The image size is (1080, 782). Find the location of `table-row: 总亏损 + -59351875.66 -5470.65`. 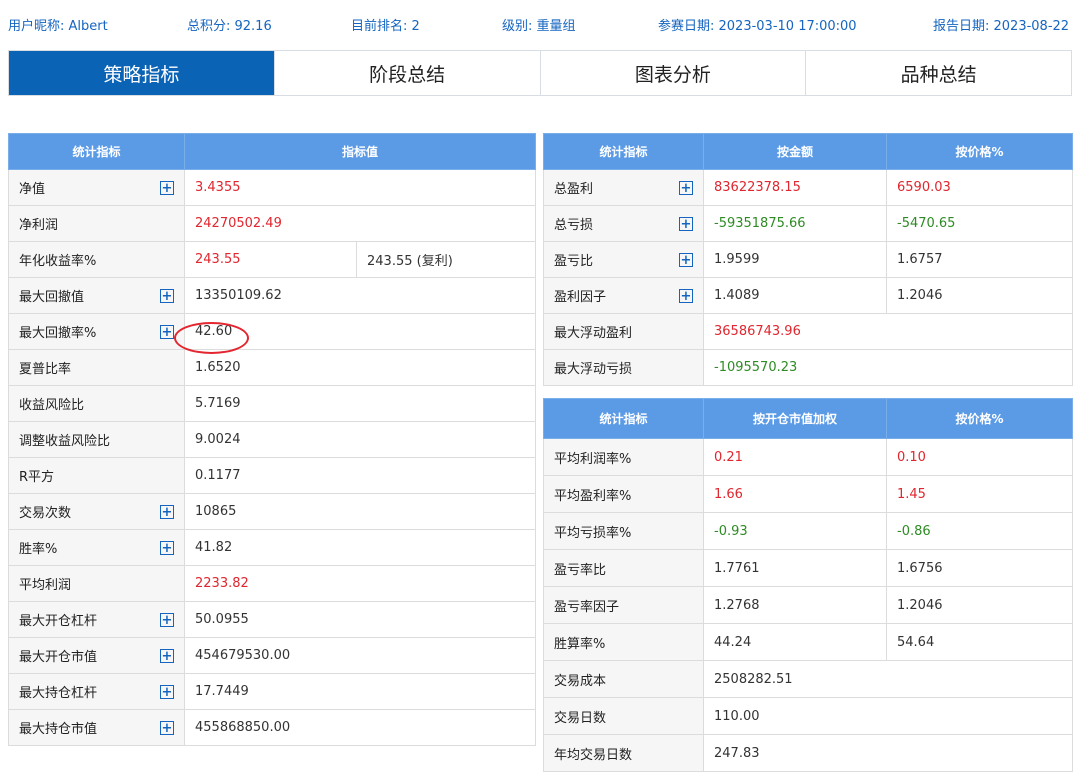

table-row: 总亏损 + -59351875.66 -5470.65 is located at coordinates (808, 223).